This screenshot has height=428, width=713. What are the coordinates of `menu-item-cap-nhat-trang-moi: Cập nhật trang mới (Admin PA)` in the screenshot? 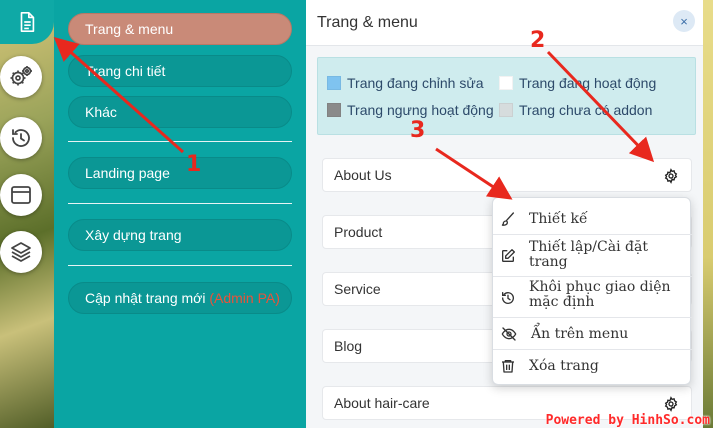 It's located at (180, 298).